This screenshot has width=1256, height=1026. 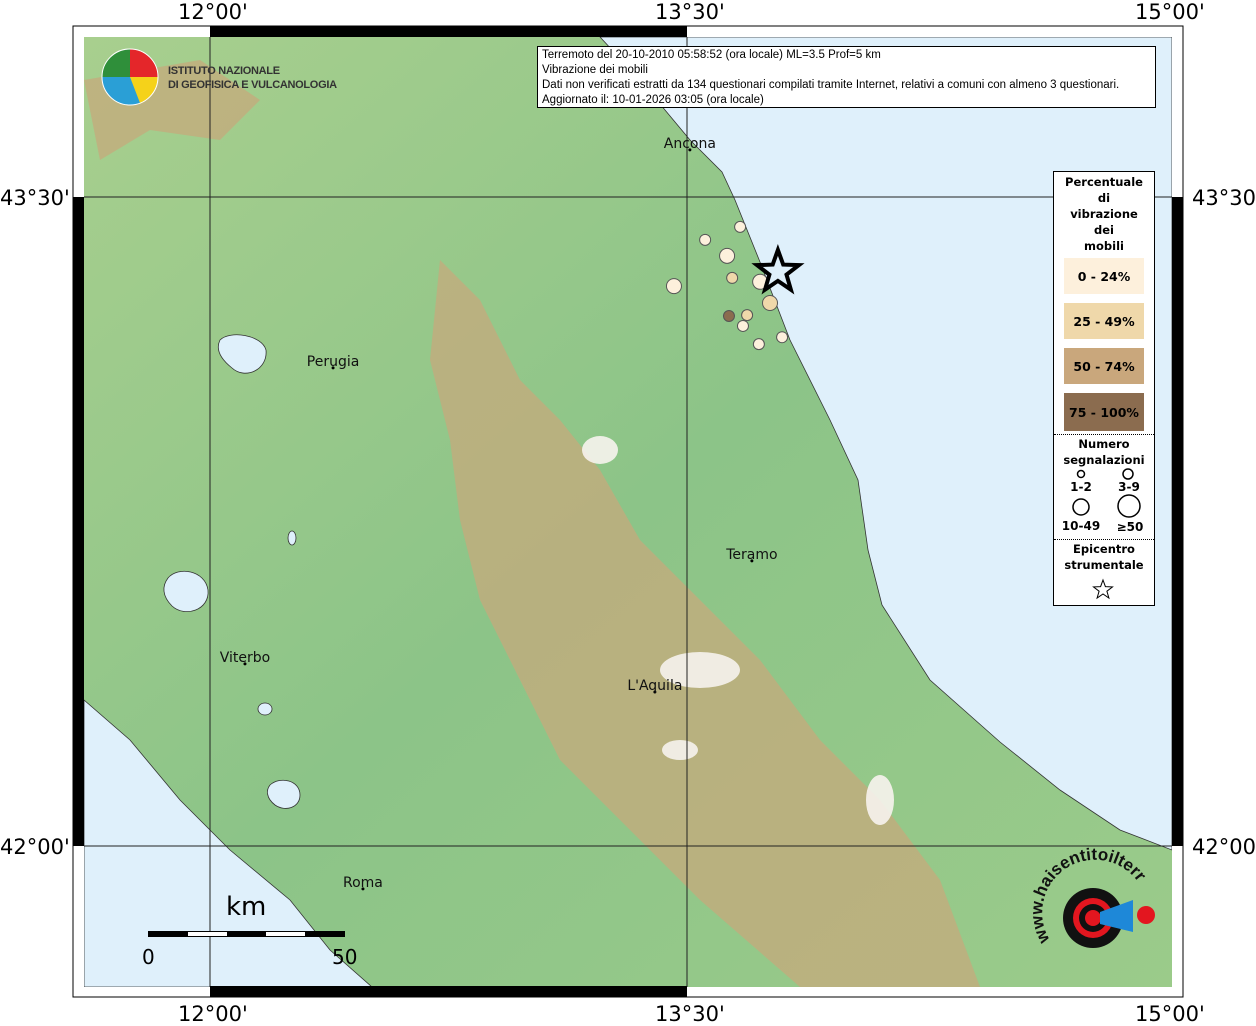 What do you see at coordinates (1104, 246) in the screenshot?
I see `legend-title-line: mobili` at bounding box center [1104, 246].